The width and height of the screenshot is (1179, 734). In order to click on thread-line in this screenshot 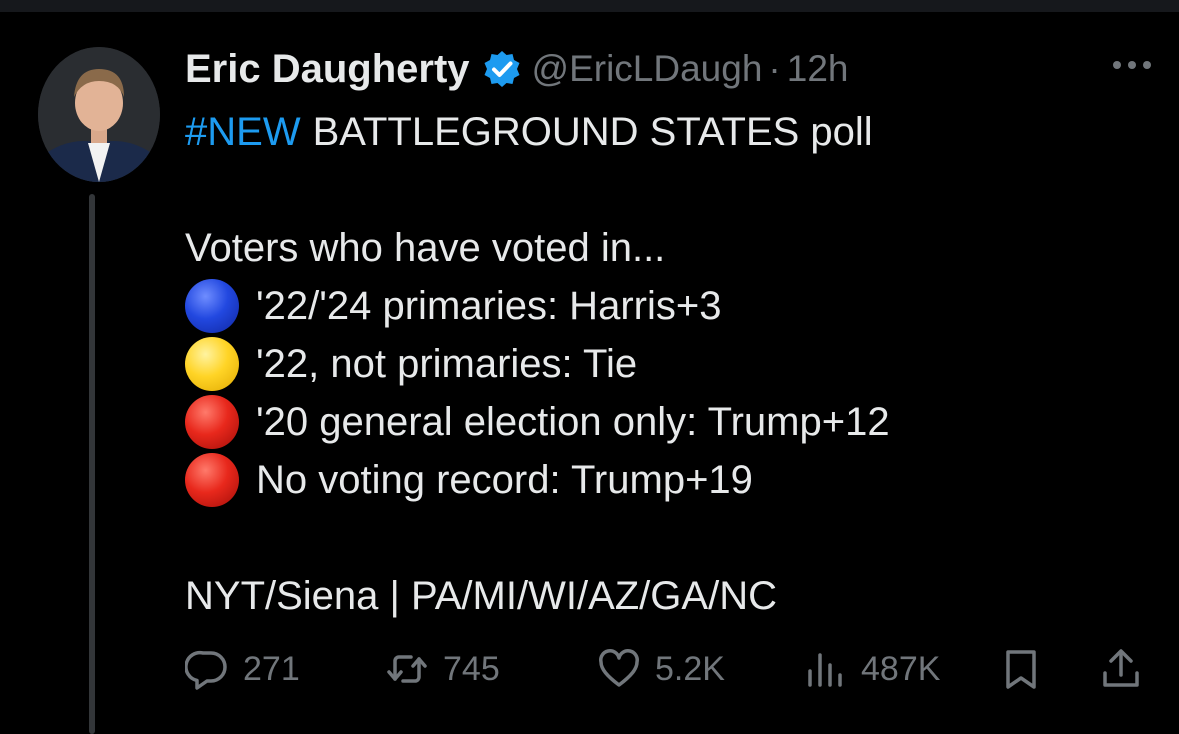, I will do `click(92, 464)`.